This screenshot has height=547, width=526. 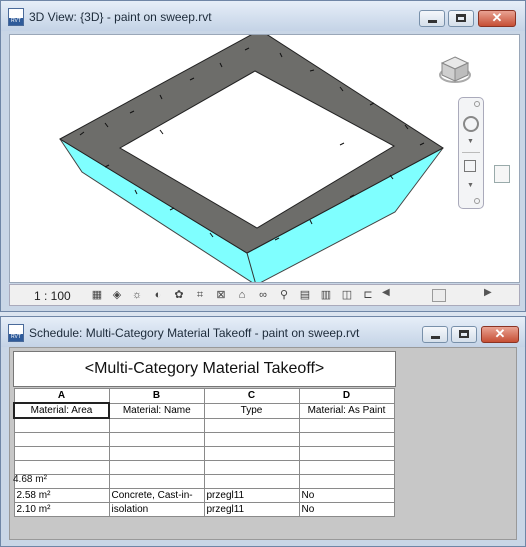 What do you see at coordinates (61, 396) in the screenshot?
I see `column-letter: A` at bounding box center [61, 396].